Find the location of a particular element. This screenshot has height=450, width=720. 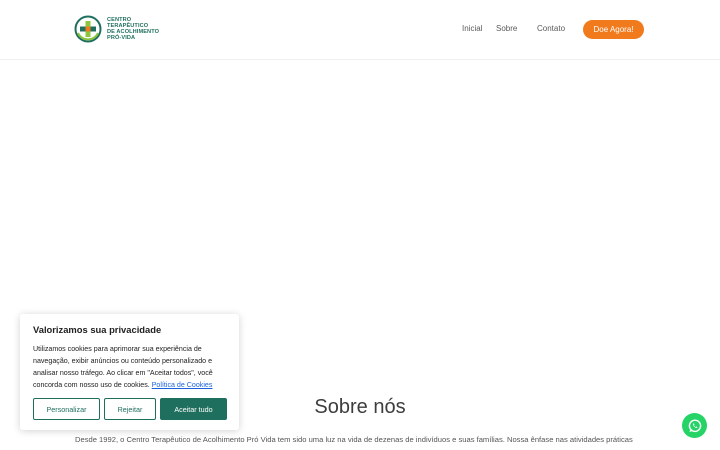

nav-link-sobre: Sobre is located at coordinates (506, 28).